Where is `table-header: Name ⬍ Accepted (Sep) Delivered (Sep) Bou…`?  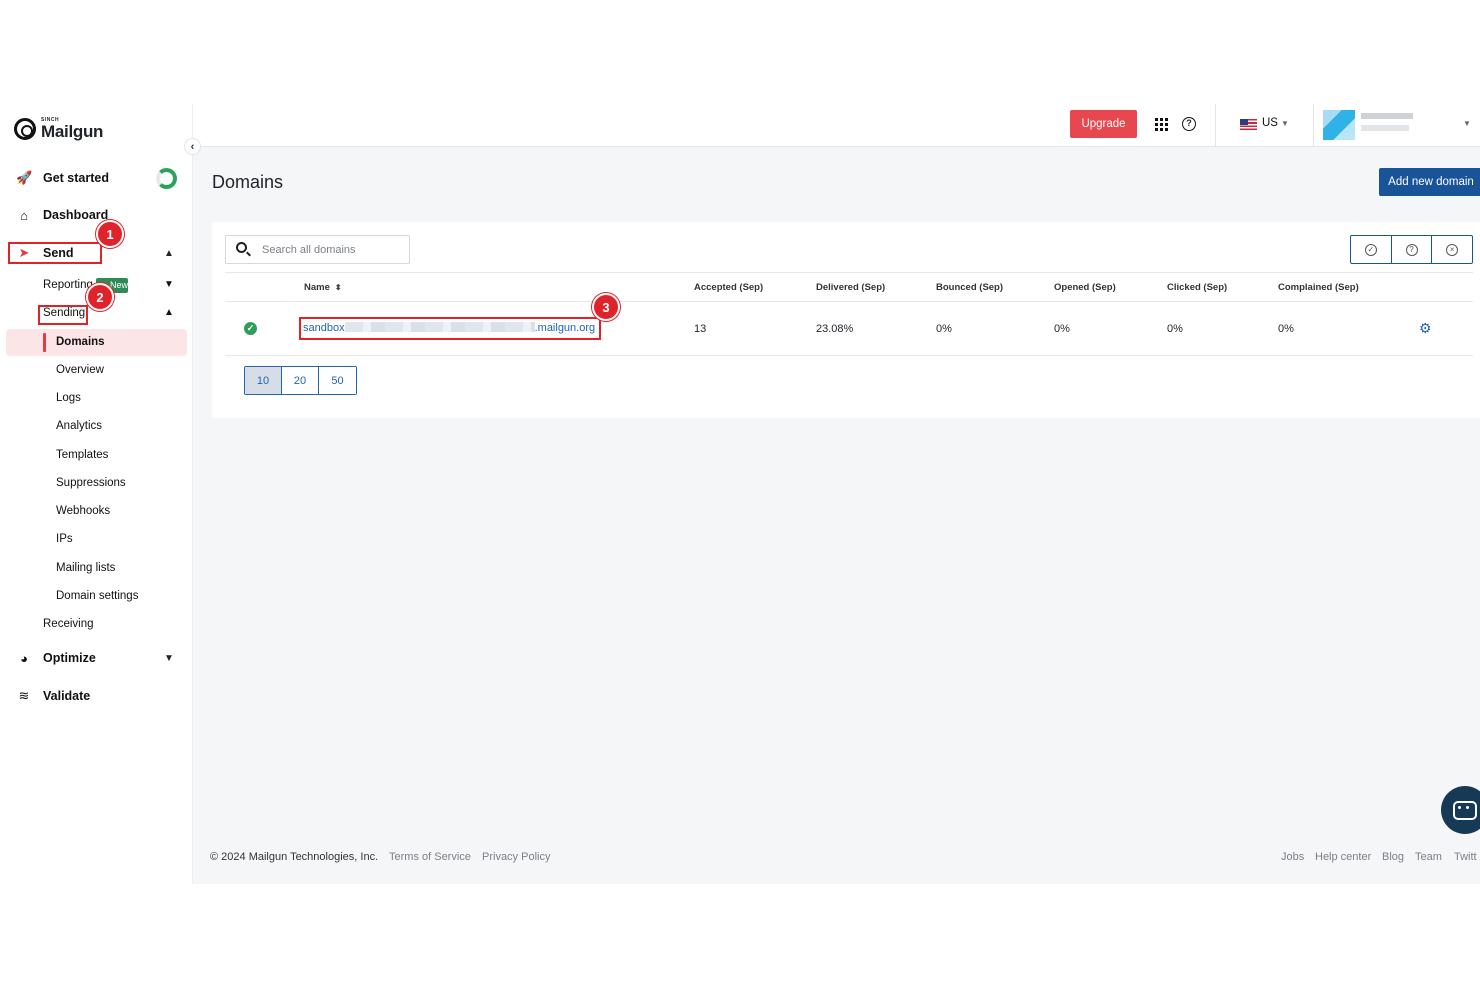 table-header: Name ⬍ Accepted (Sep) Delivered (Sep) Bou… is located at coordinates (849, 287).